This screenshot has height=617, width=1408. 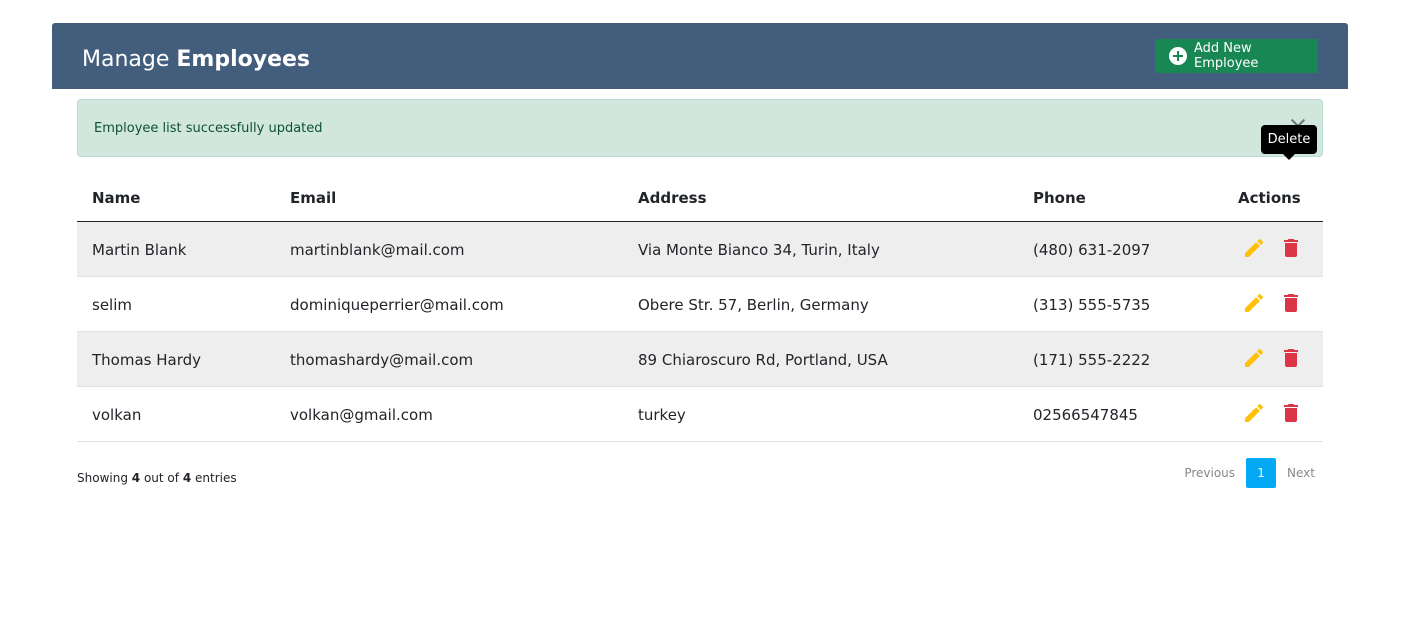 What do you see at coordinates (700, 128) in the screenshot?
I see `success-alert: Employee list successfully updated` at bounding box center [700, 128].